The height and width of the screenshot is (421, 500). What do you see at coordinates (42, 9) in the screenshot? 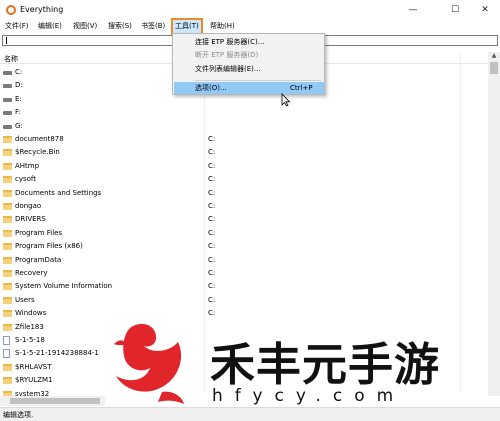
I see `window-title: Everything` at bounding box center [42, 9].